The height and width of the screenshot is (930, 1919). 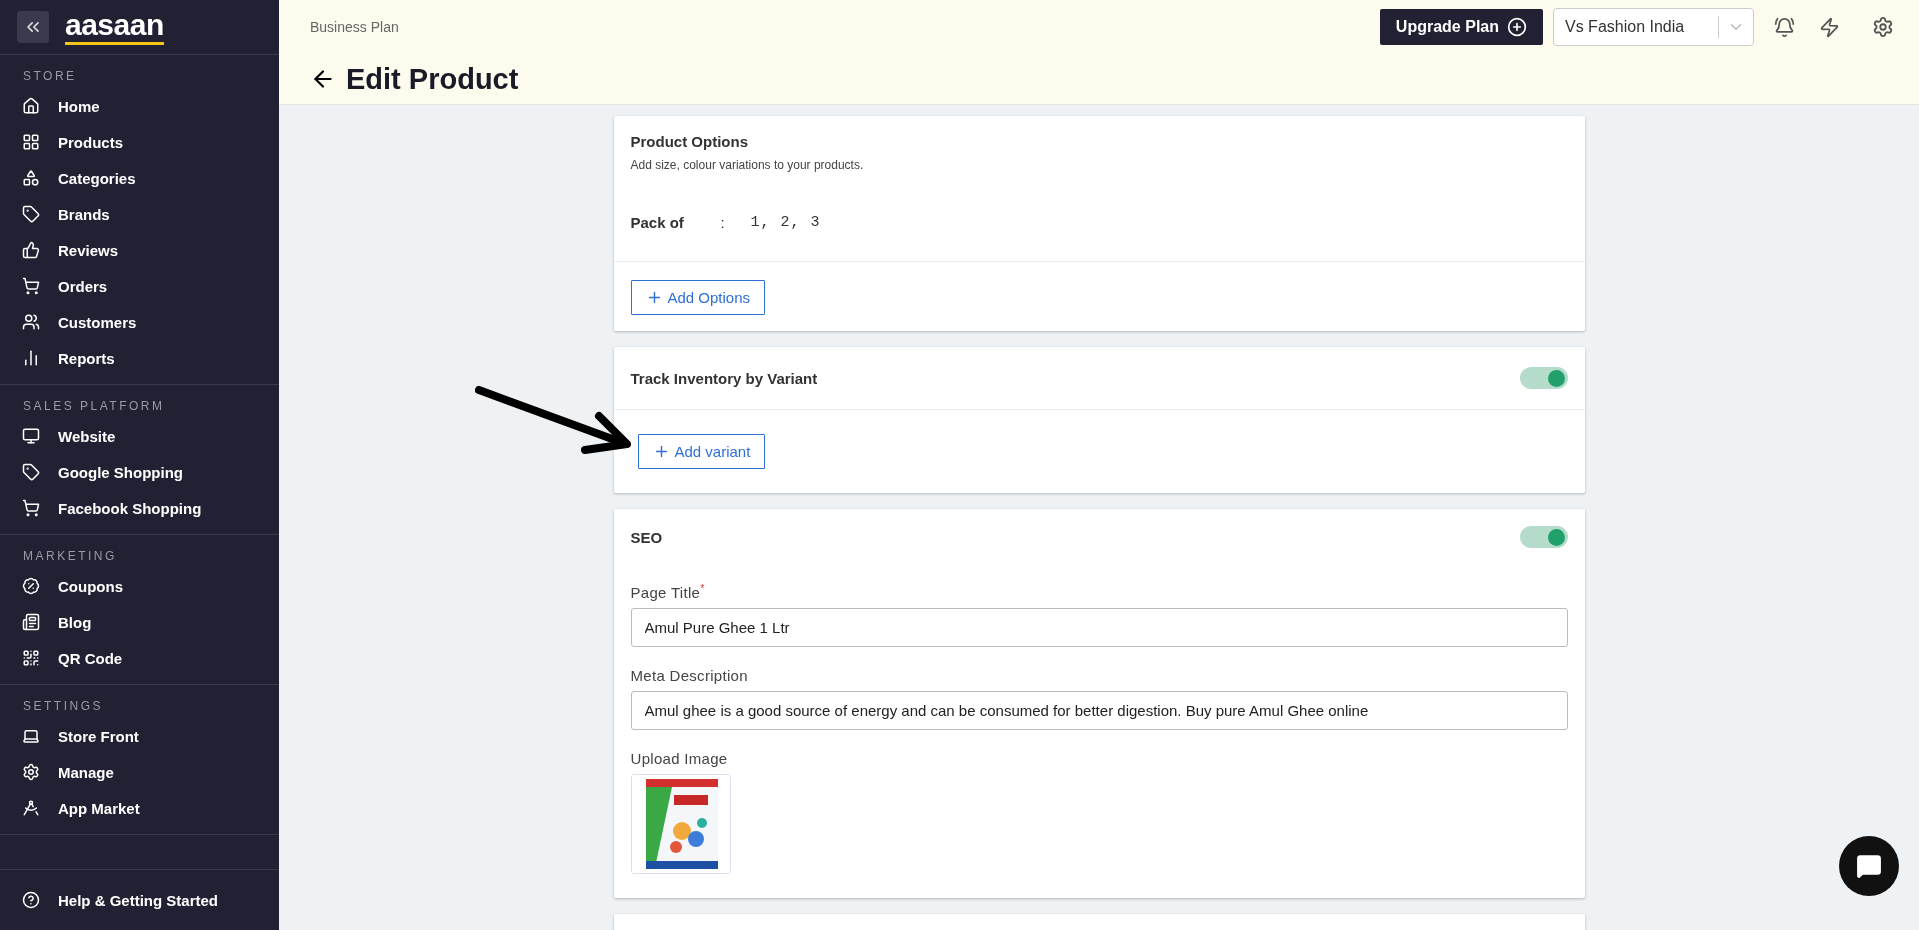 I want to click on sidebar-item: Website, so click(x=139, y=436).